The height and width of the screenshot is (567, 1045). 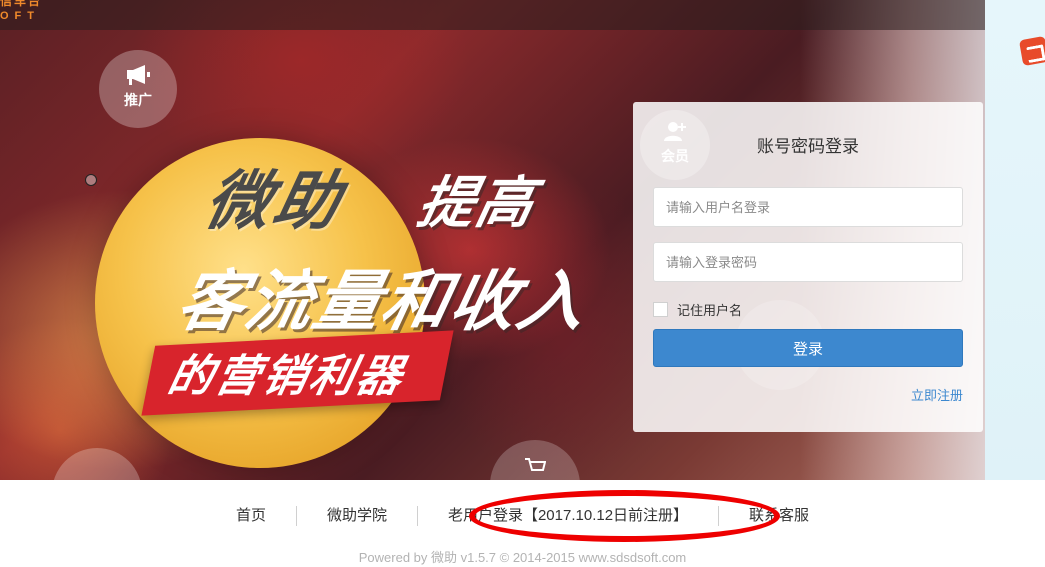 I want to click on promote-circle: 推广, so click(x=138, y=89).